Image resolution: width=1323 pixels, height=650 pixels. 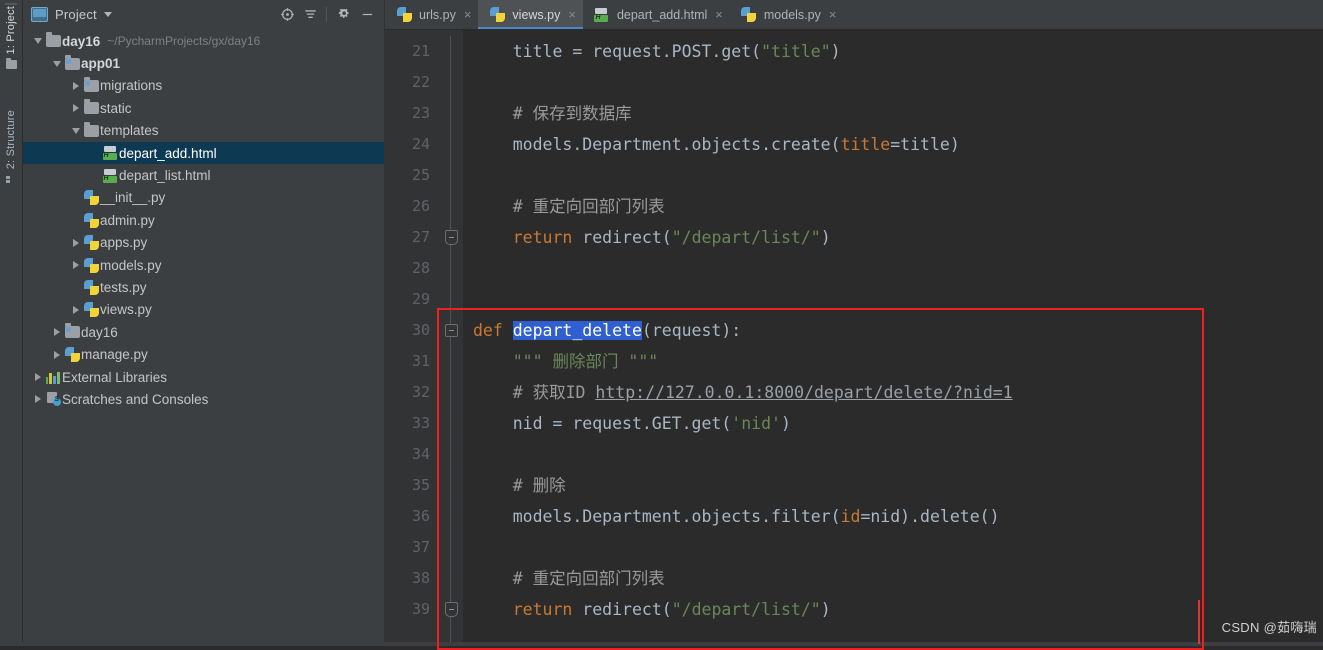 I want to click on tree-row-app01: app01, so click(x=203, y=63).